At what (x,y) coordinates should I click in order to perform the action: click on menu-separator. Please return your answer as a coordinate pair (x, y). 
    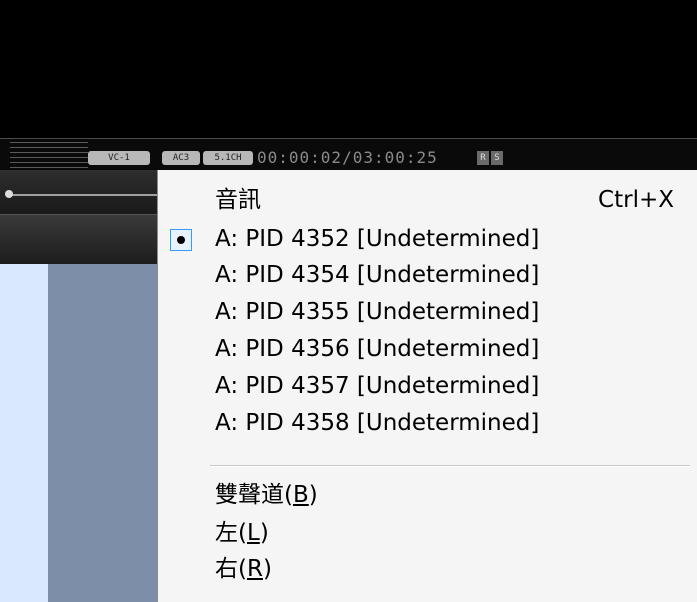
    Looking at the image, I should click on (450, 466).